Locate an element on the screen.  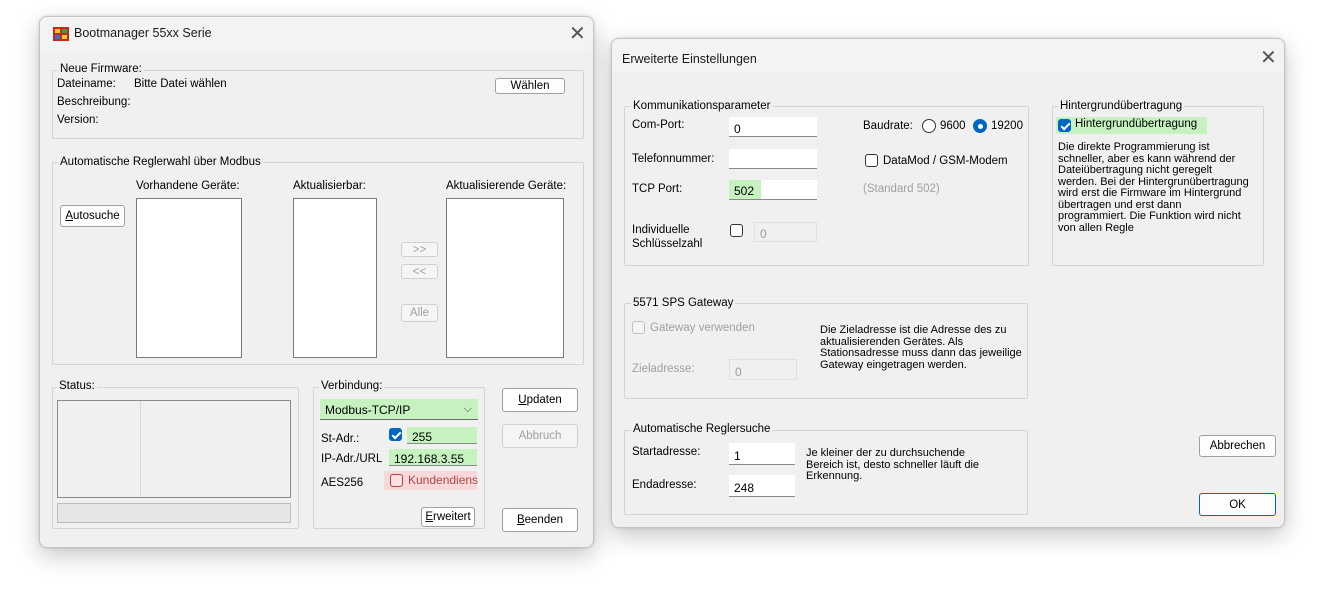
aes-label: AES256 is located at coordinates (342, 483).